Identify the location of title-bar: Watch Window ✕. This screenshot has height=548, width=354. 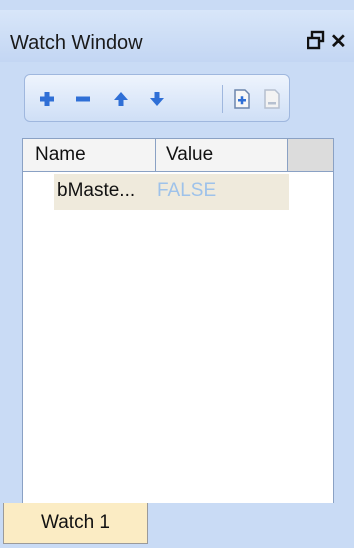
(177, 36).